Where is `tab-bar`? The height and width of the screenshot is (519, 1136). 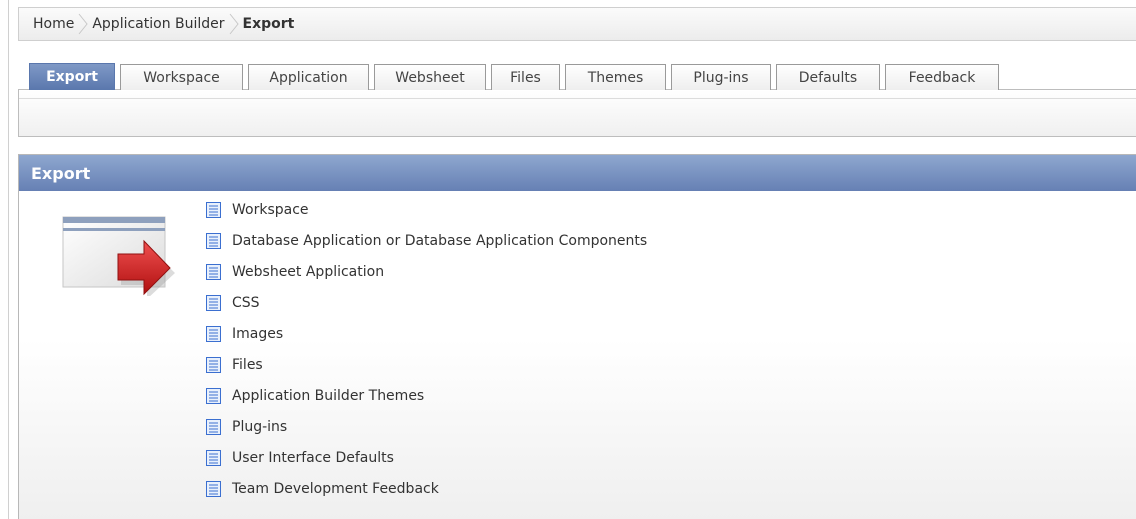 tab-bar is located at coordinates (577, 113).